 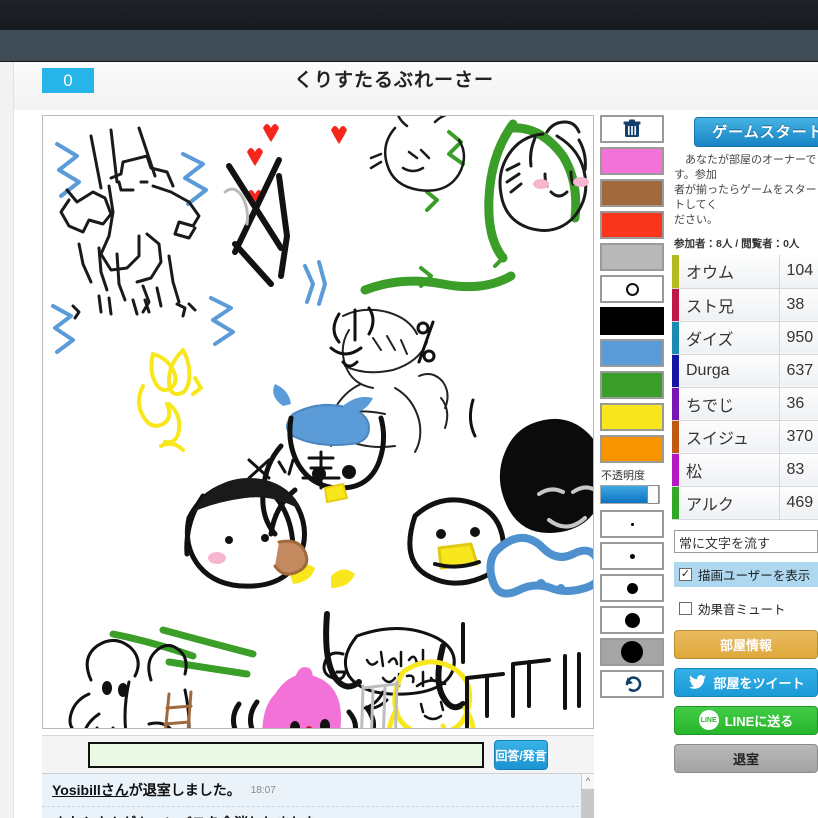 I want to click on undo-icon, so click(x=632, y=684).